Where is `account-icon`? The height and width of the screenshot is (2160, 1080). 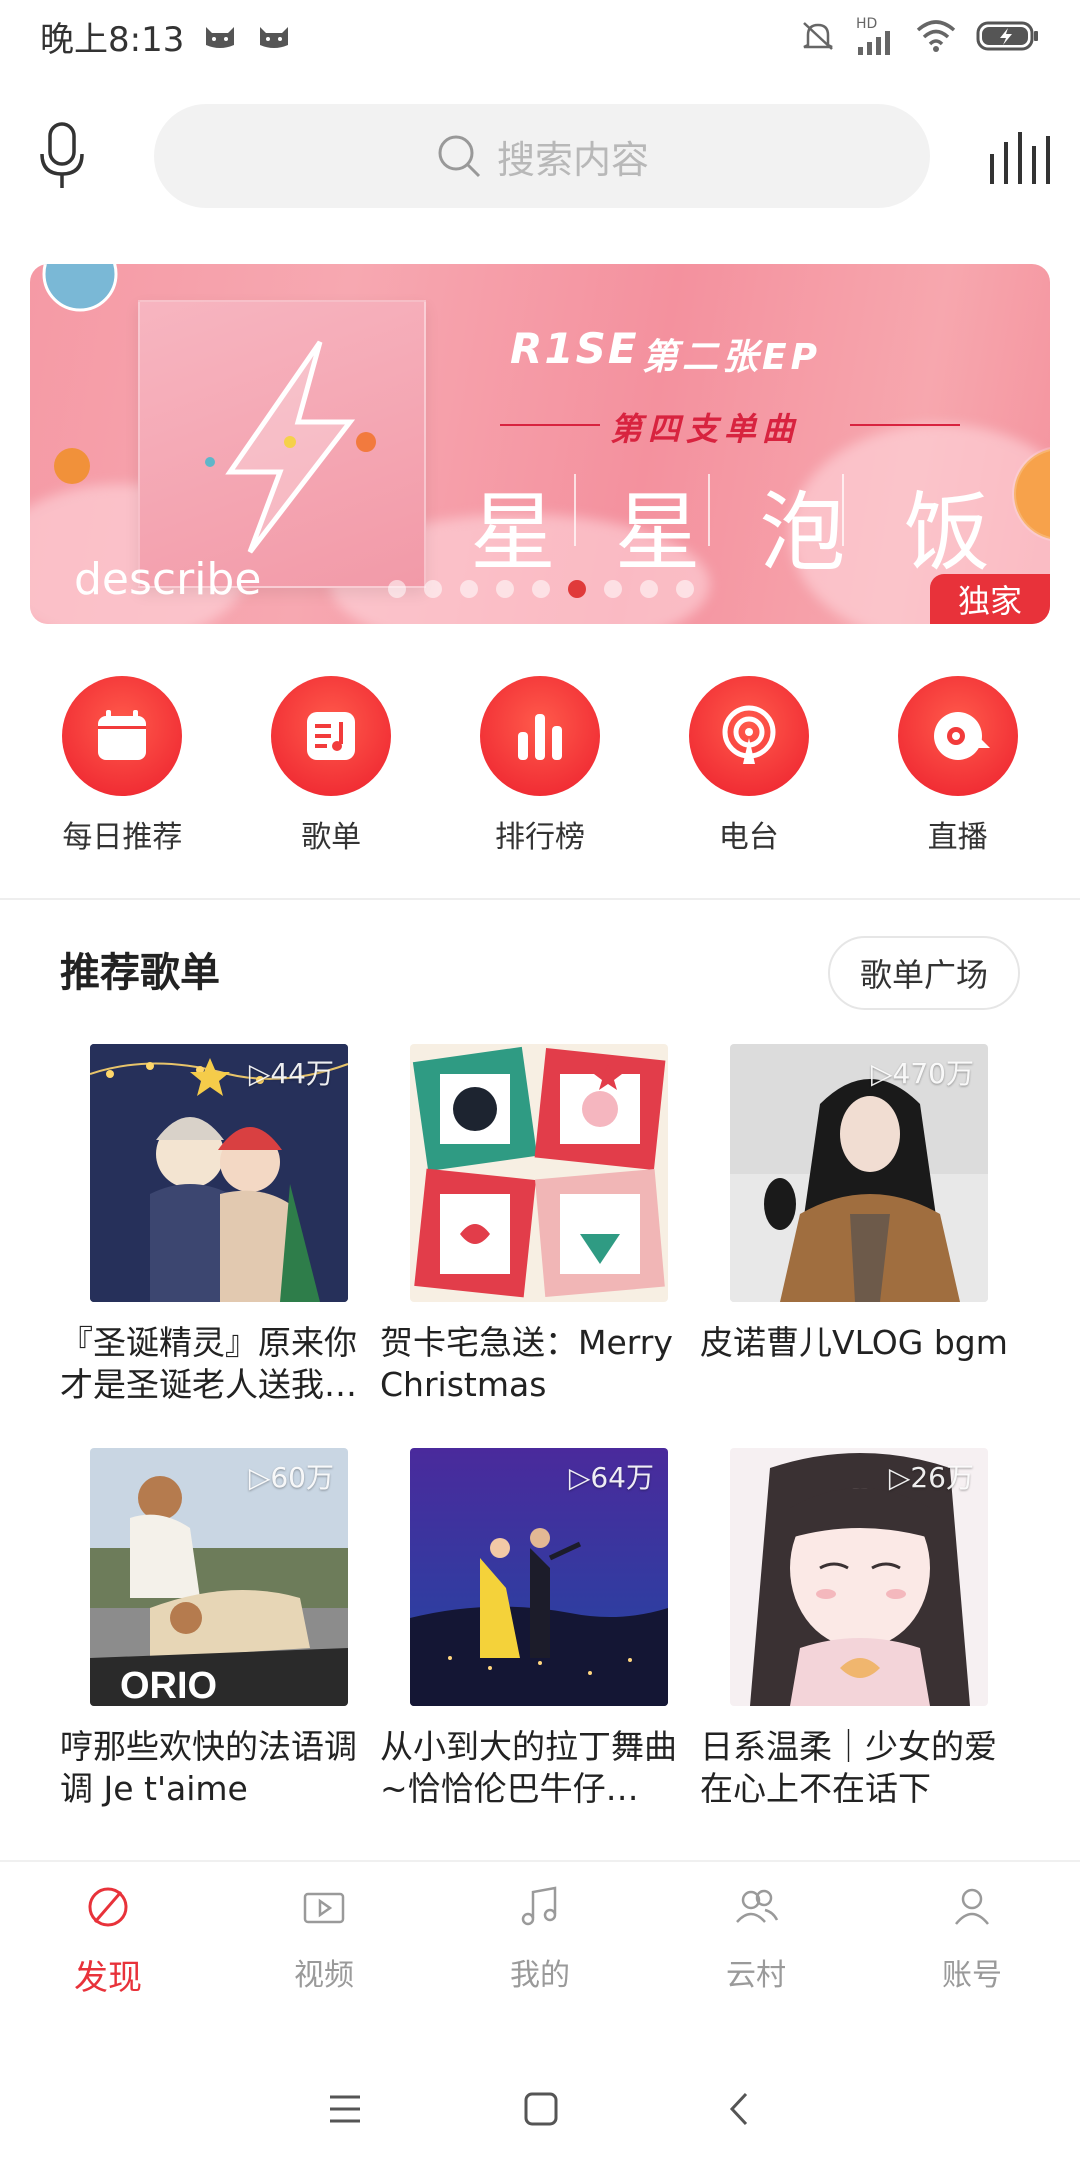 account-icon is located at coordinates (972, 1906).